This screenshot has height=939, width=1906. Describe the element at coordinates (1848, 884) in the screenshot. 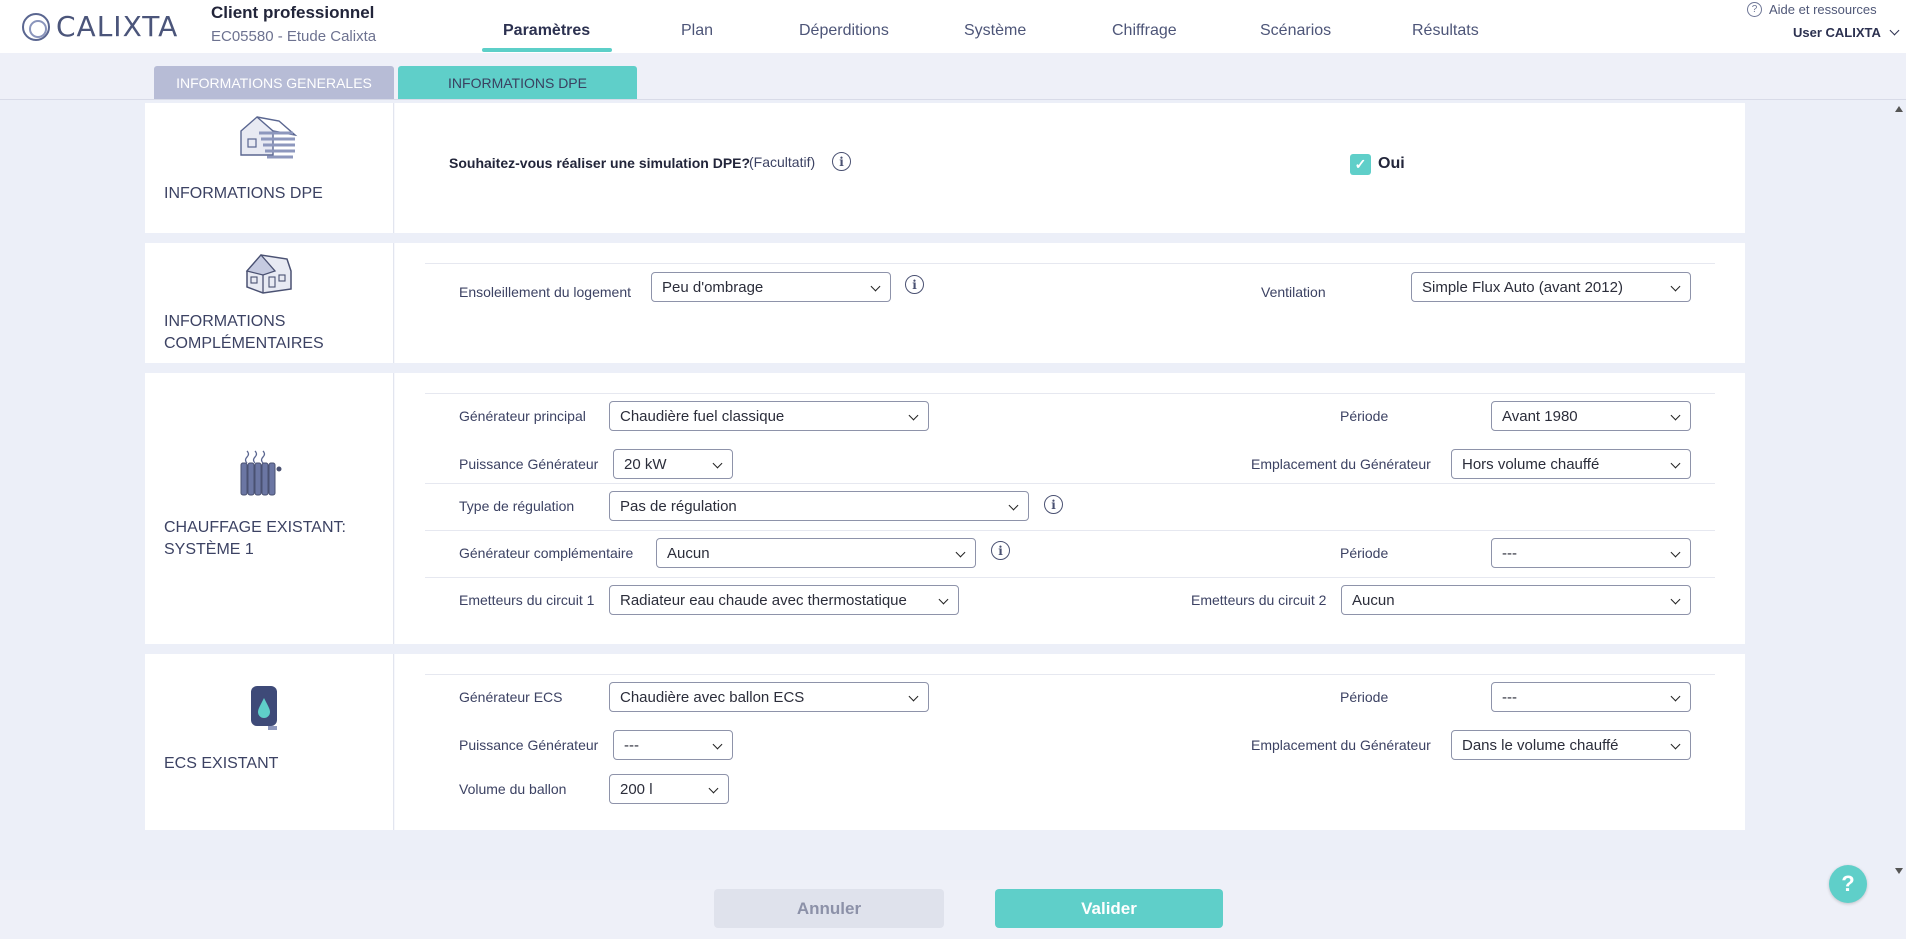

I see `help-fab-button: ?` at that location.